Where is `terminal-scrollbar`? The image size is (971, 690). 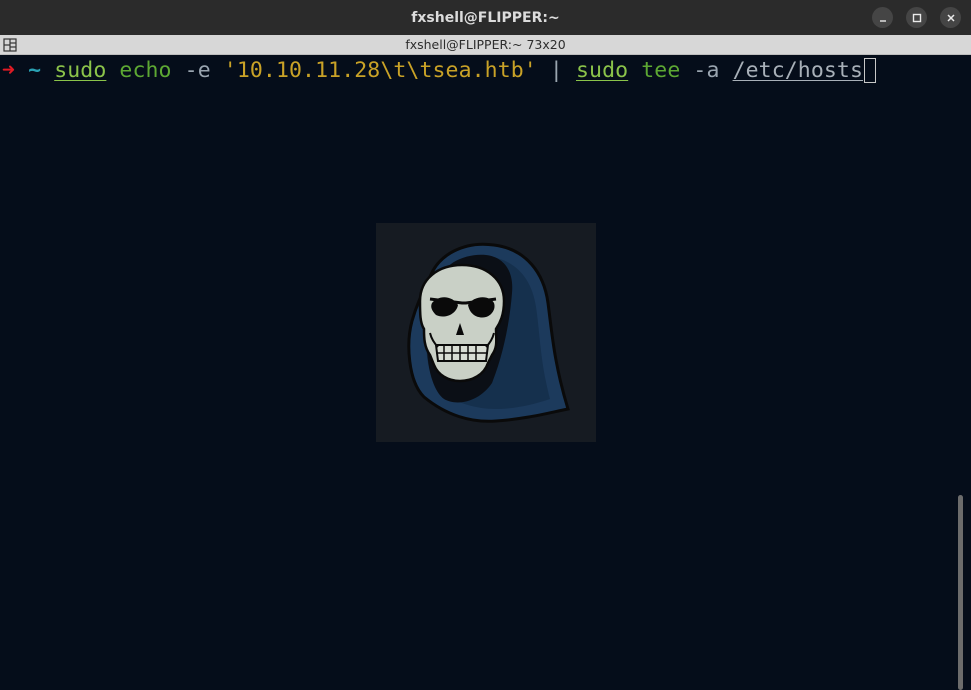 terminal-scrollbar is located at coordinates (960, 592).